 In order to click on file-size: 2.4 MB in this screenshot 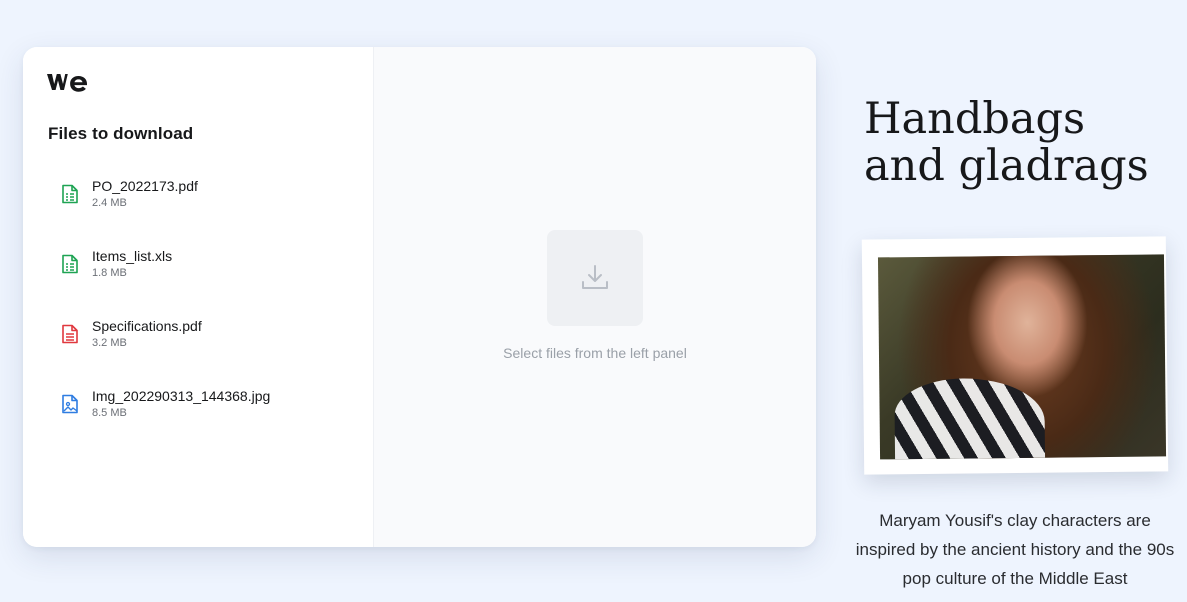, I will do `click(109, 203)`.